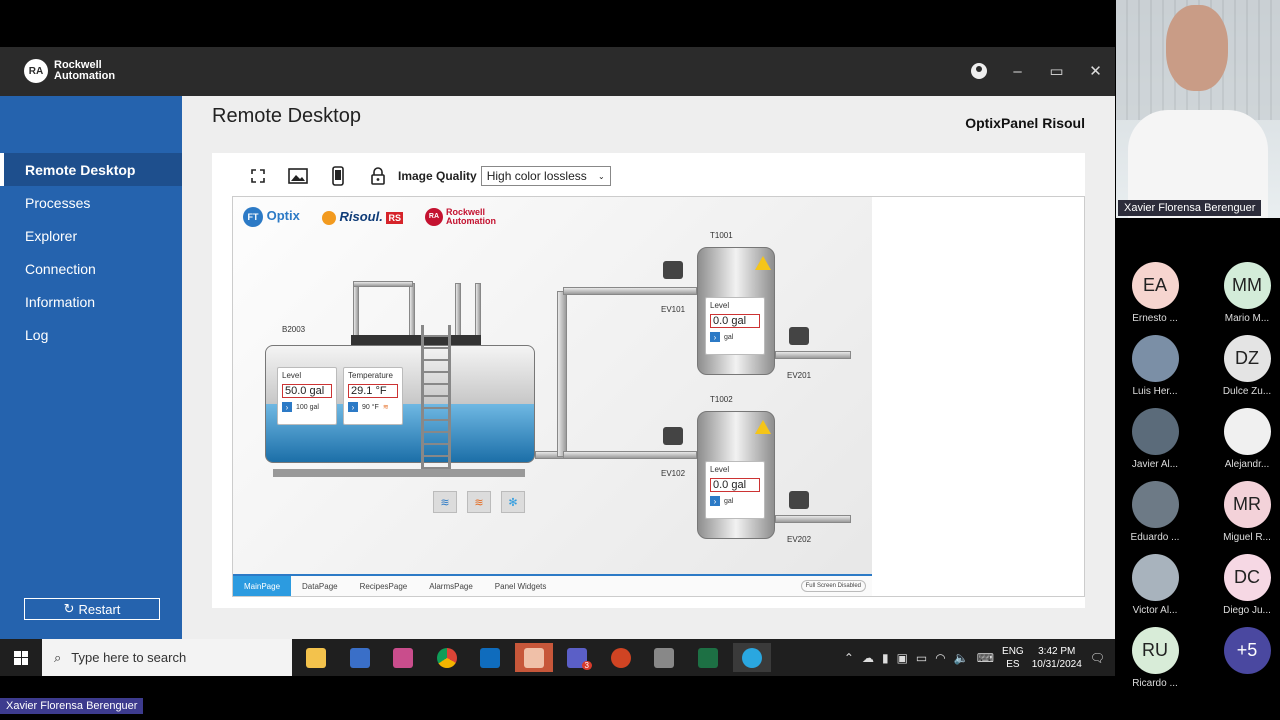  I want to click on heater-icon: ≋, so click(385, 407).